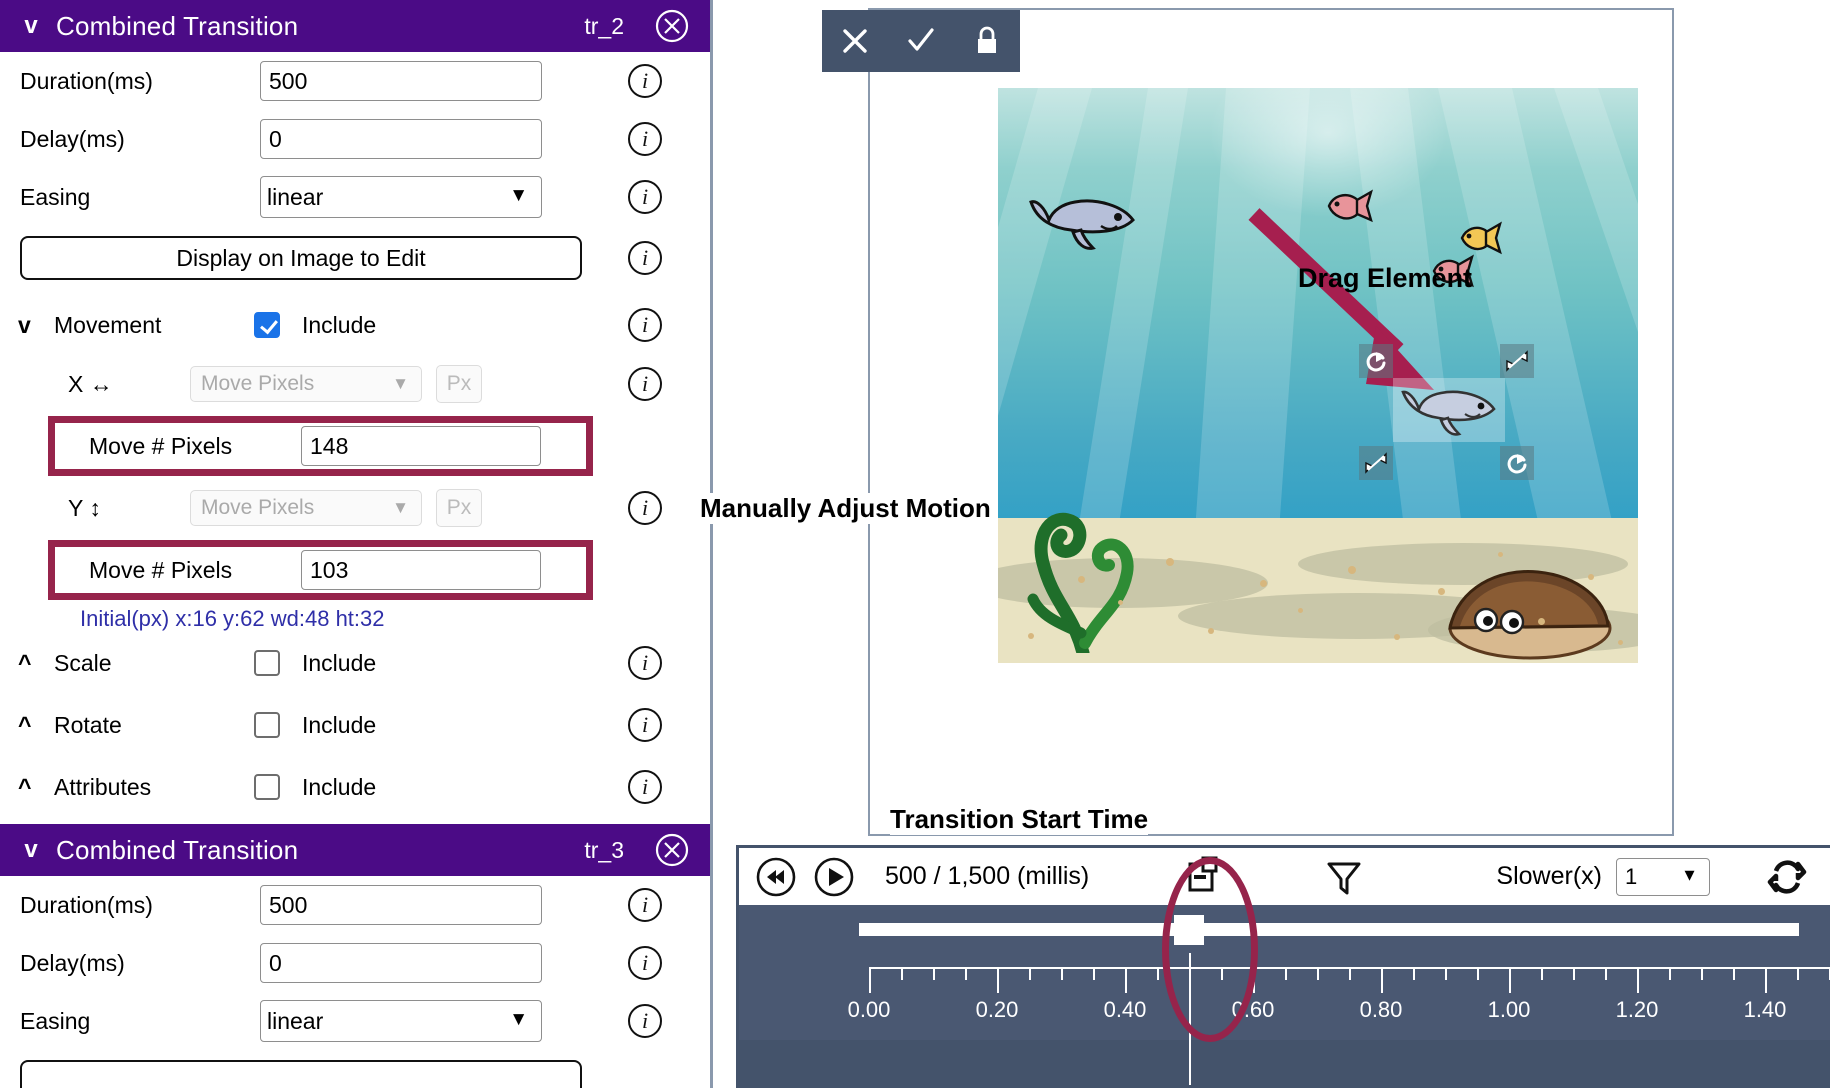 Image resolution: width=1830 pixels, height=1088 pixels. Describe the element at coordinates (267, 787) in the screenshot. I see `attributes-include-checkbox` at that location.